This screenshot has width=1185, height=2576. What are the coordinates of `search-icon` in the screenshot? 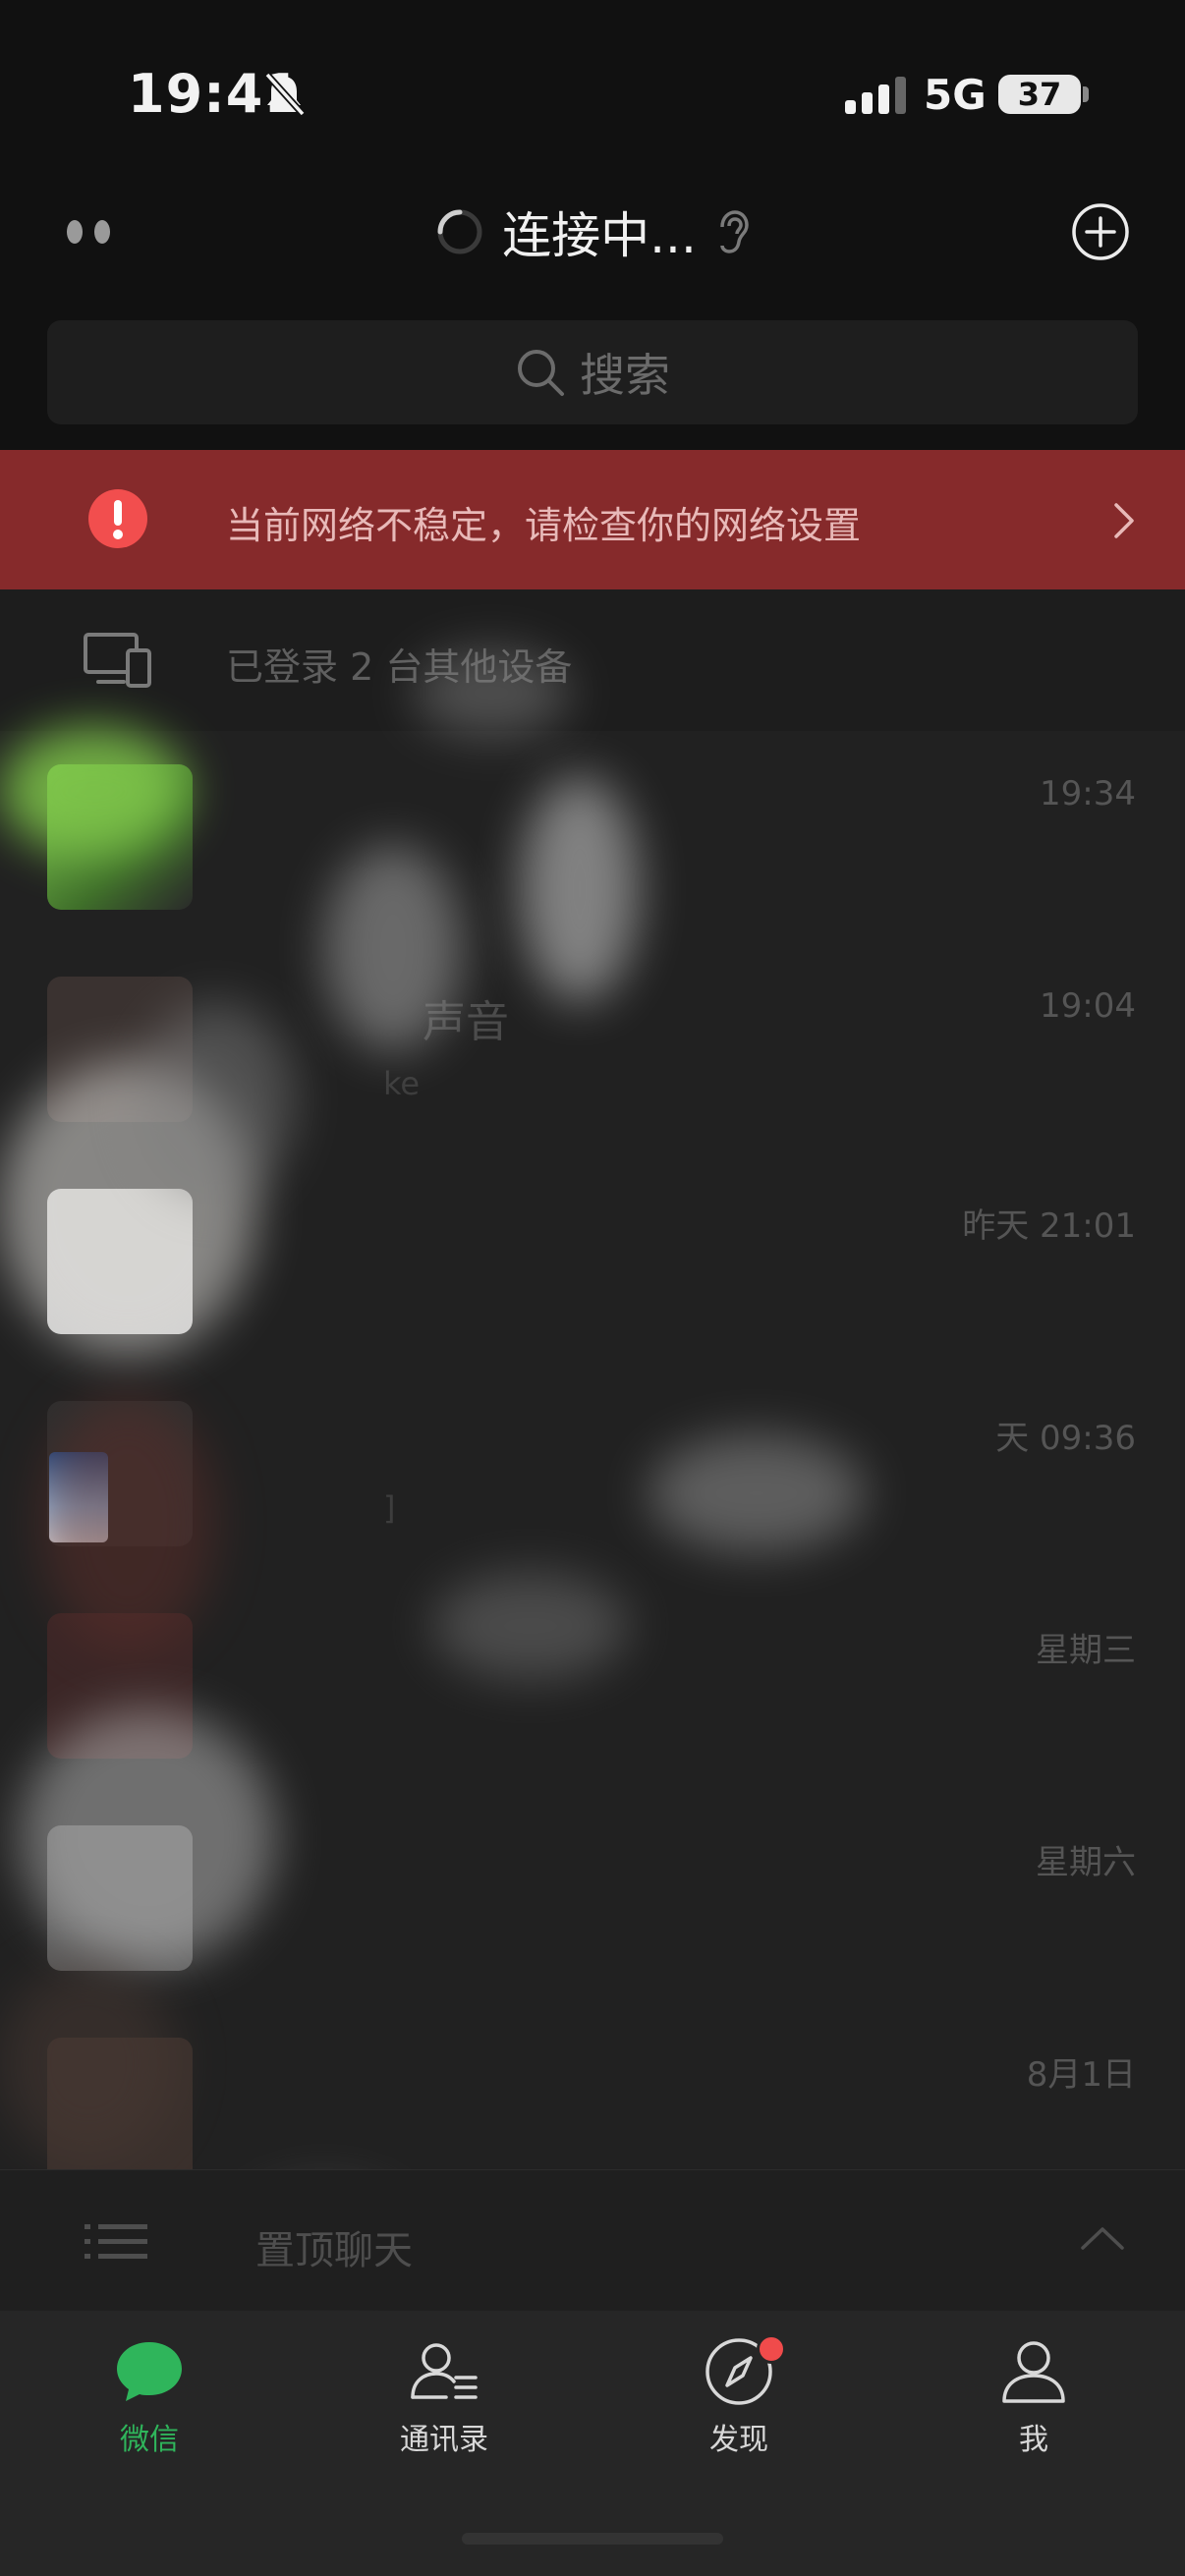 It's located at (541, 373).